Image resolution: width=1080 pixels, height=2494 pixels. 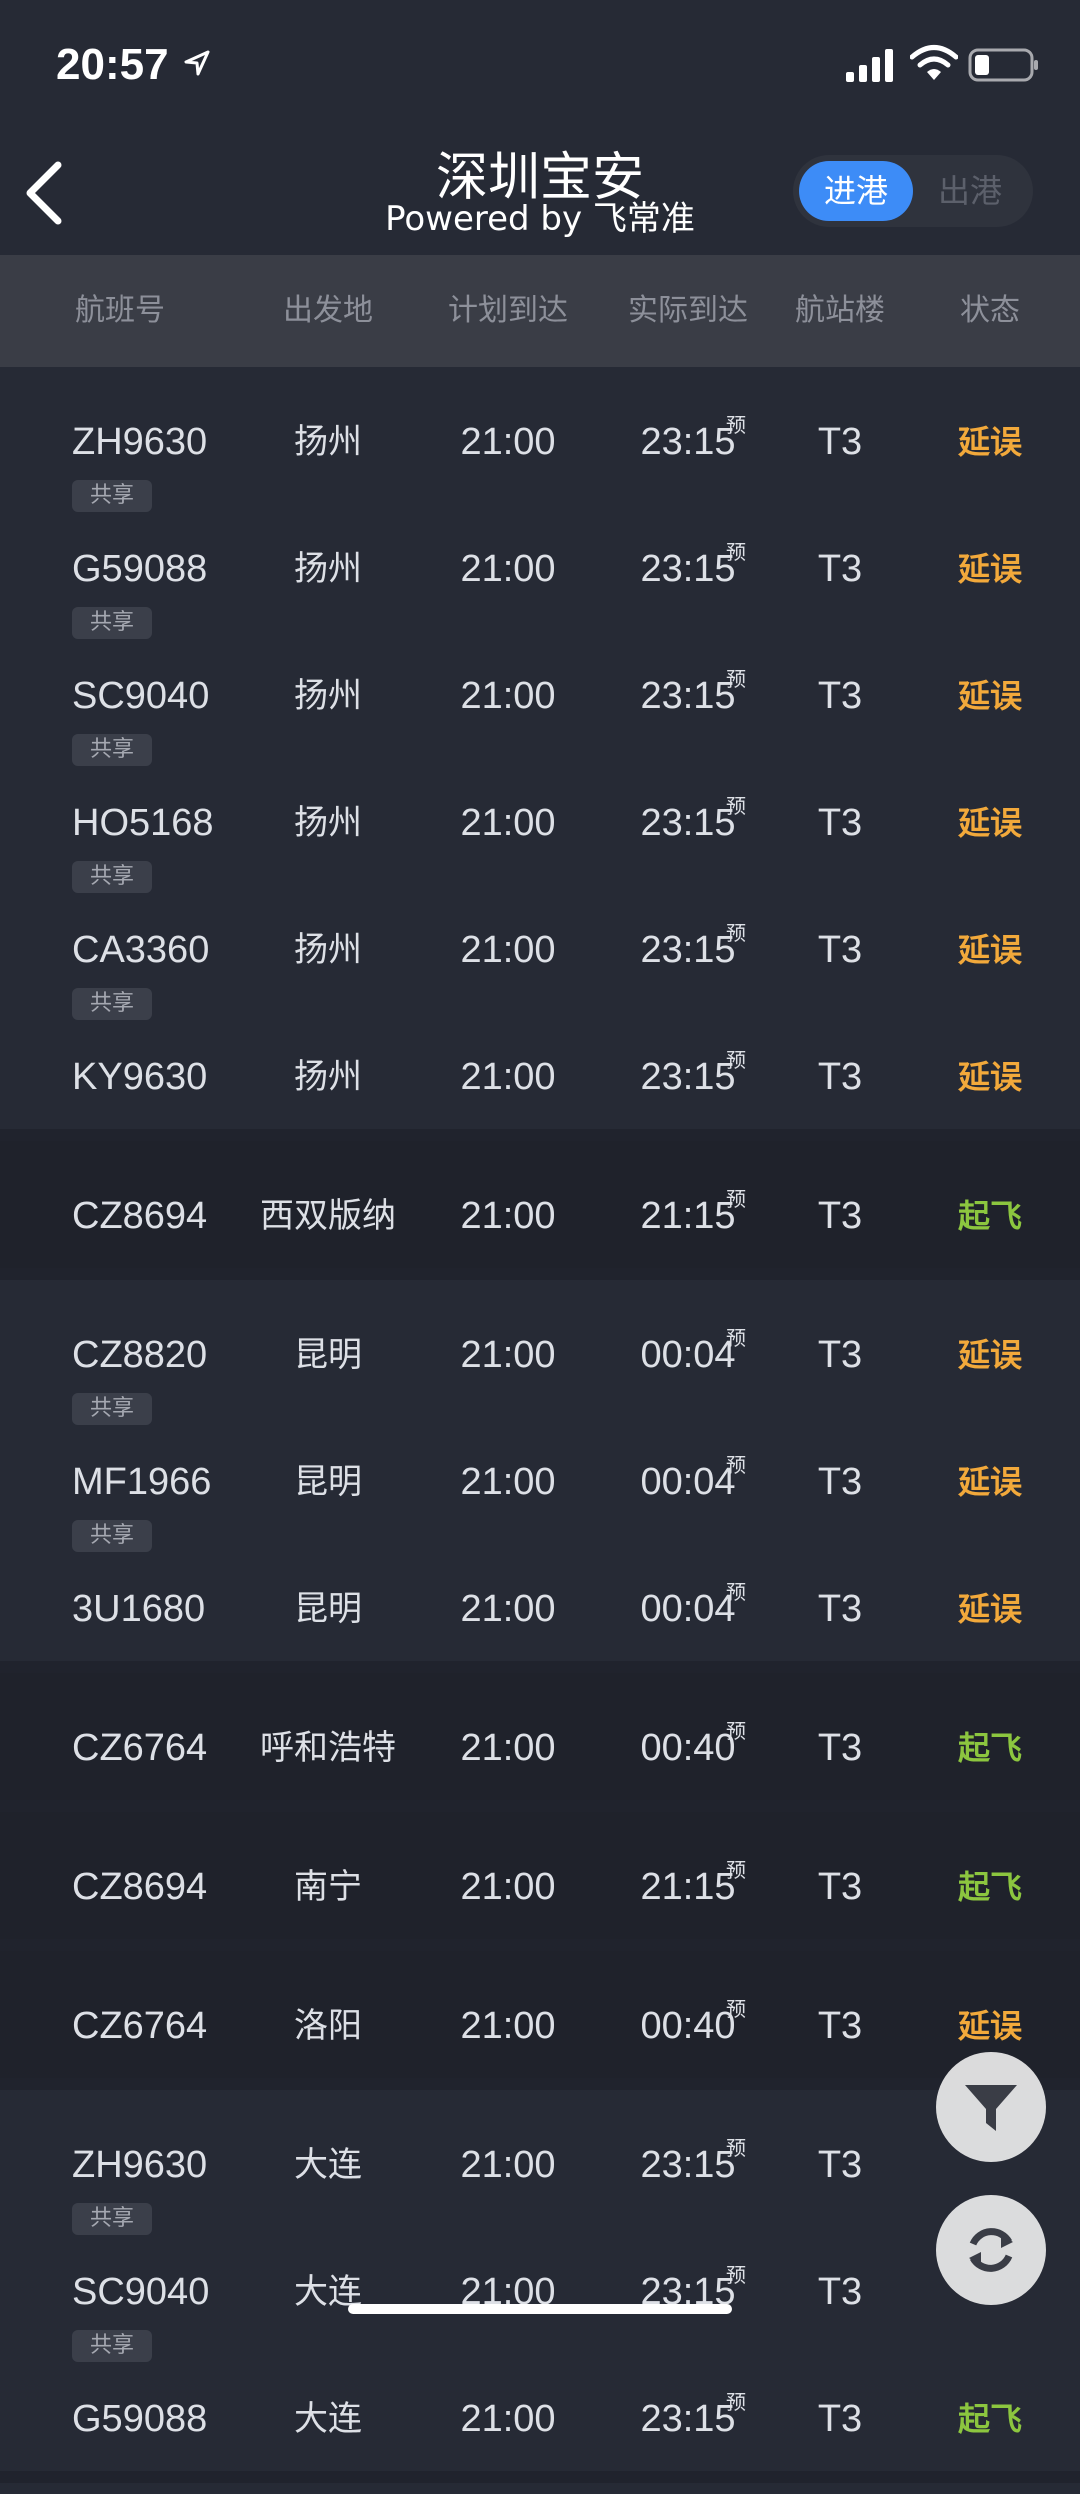 I want to click on flight-group: CZ6764 洛阳 21:00 00:40 预 T3 延误, so click(x=540, y=2020).